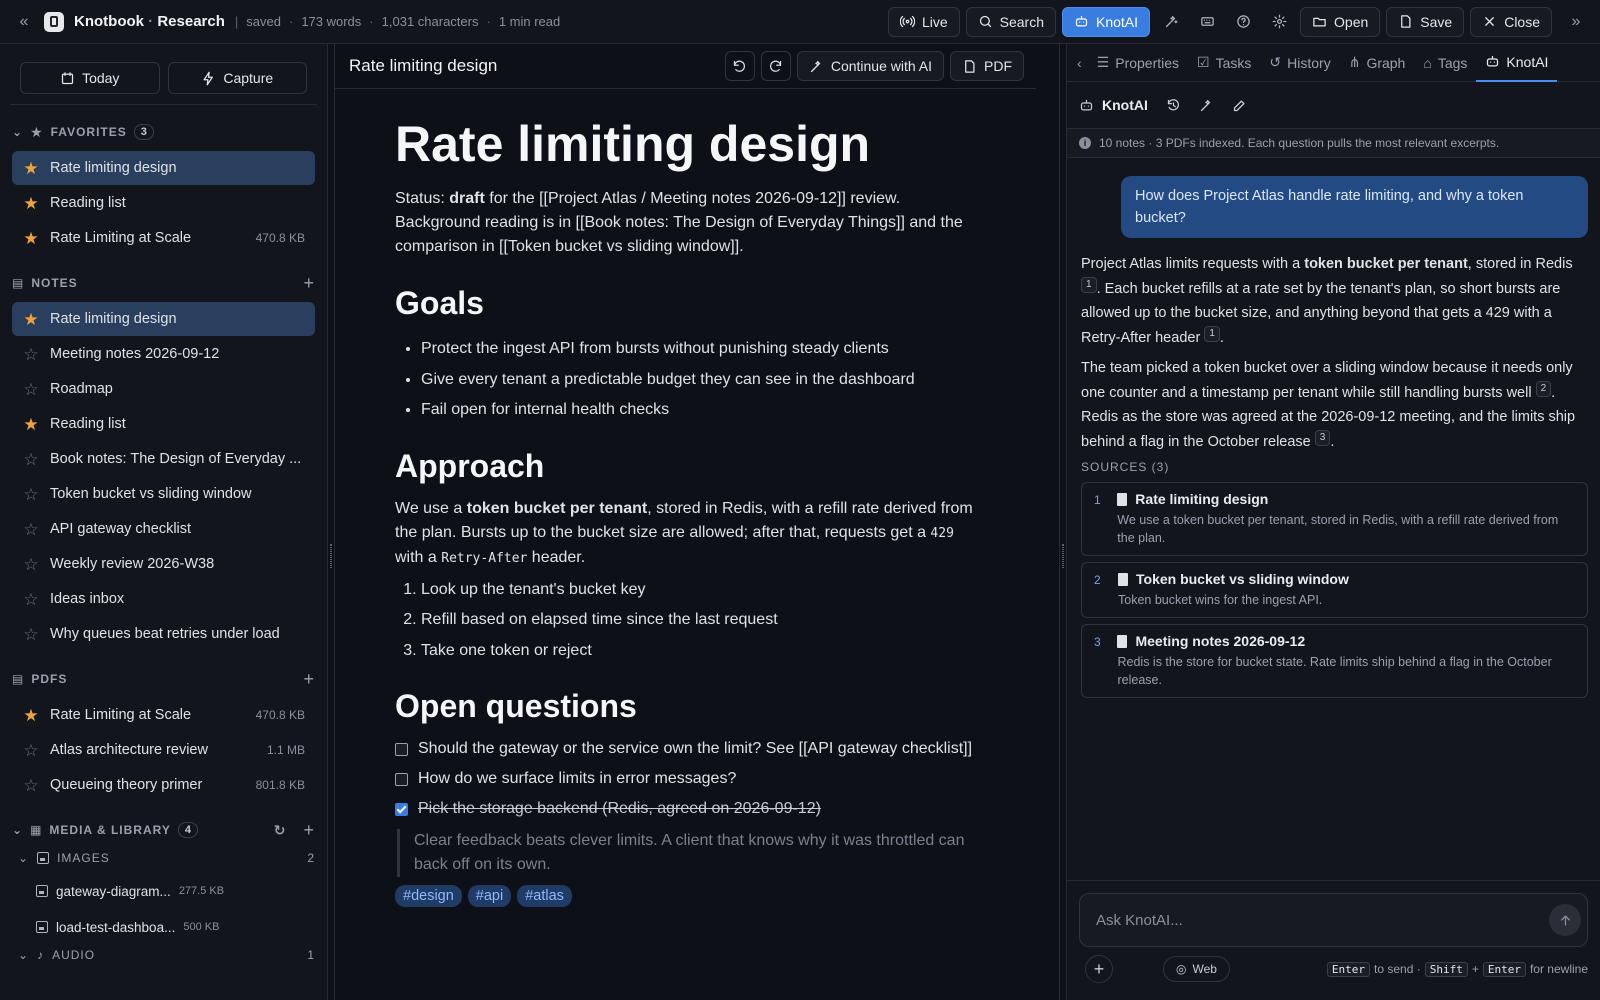 This screenshot has width=1600, height=1000. What do you see at coordinates (163, 830) in the screenshot?
I see `media-section-header: ⌄ ▦ MEDIA & LIBRARY 4 ↻ +` at bounding box center [163, 830].